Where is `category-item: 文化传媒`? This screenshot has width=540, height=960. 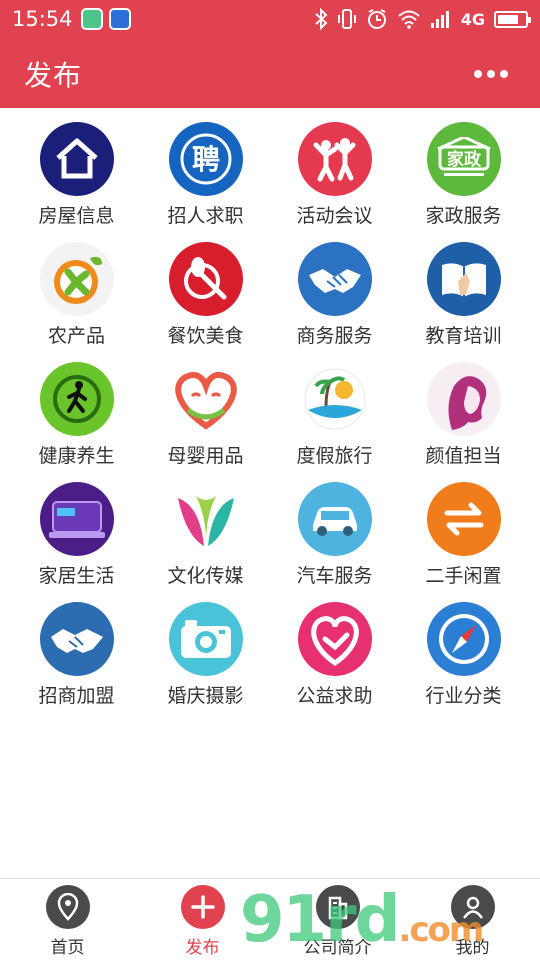 category-item: 文化传媒 is located at coordinates (205, 542).